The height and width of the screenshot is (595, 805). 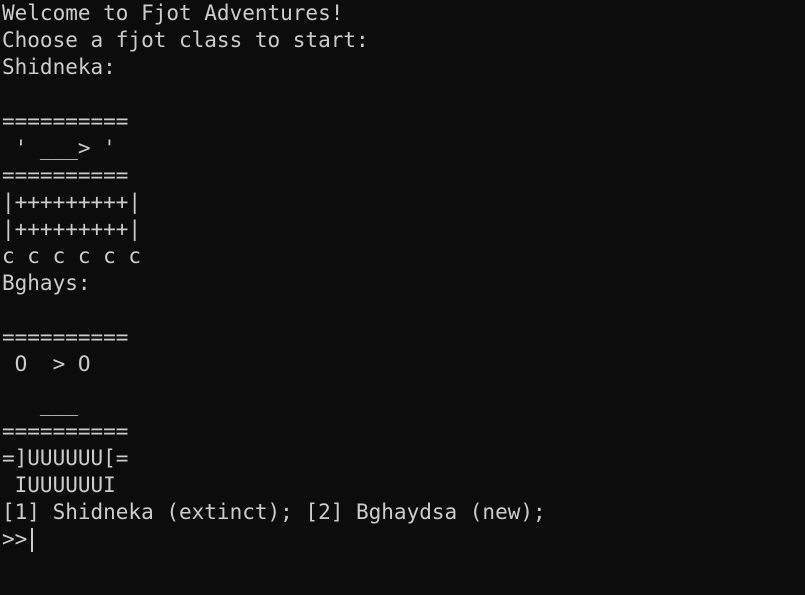 I want to click on ascii-art-line: IUUUUUUI, so click(x=59, y=485).